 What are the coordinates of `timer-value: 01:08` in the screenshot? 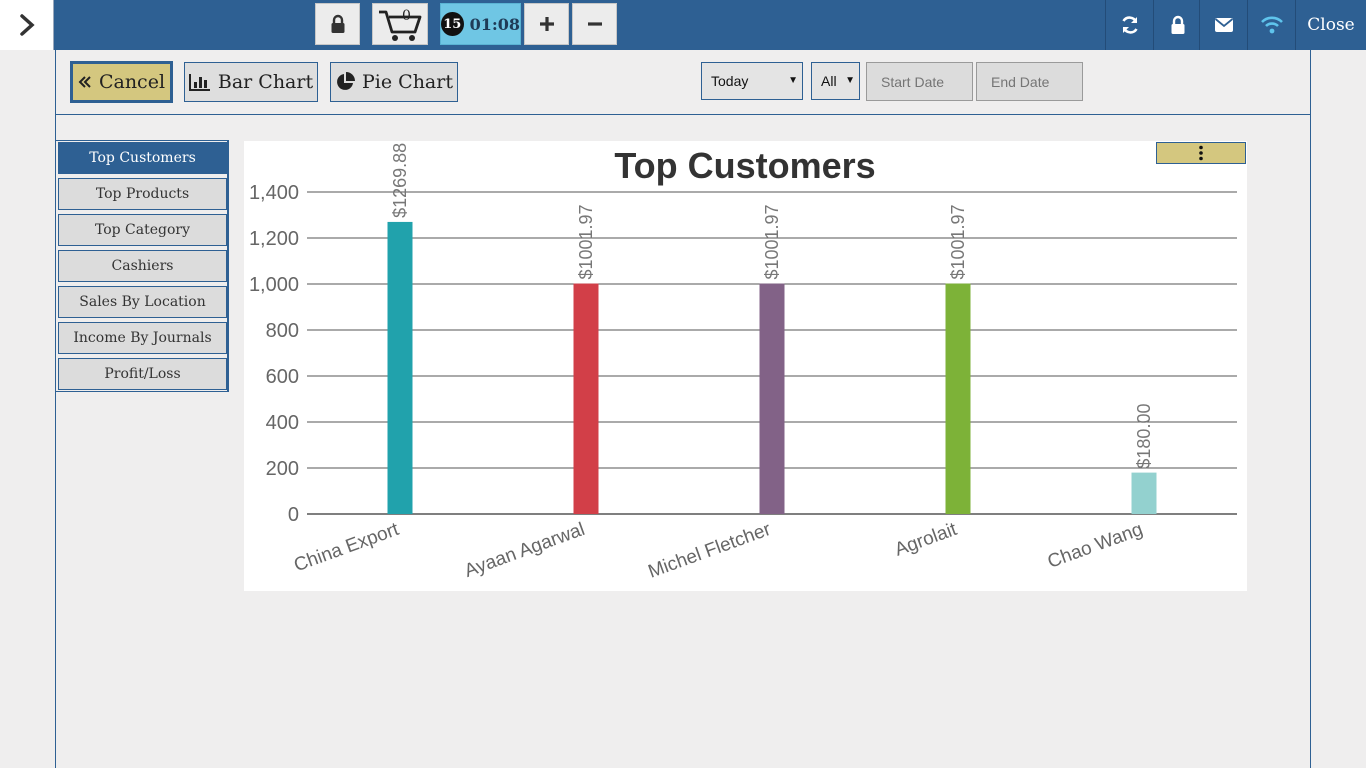 It's located at (494, 24).